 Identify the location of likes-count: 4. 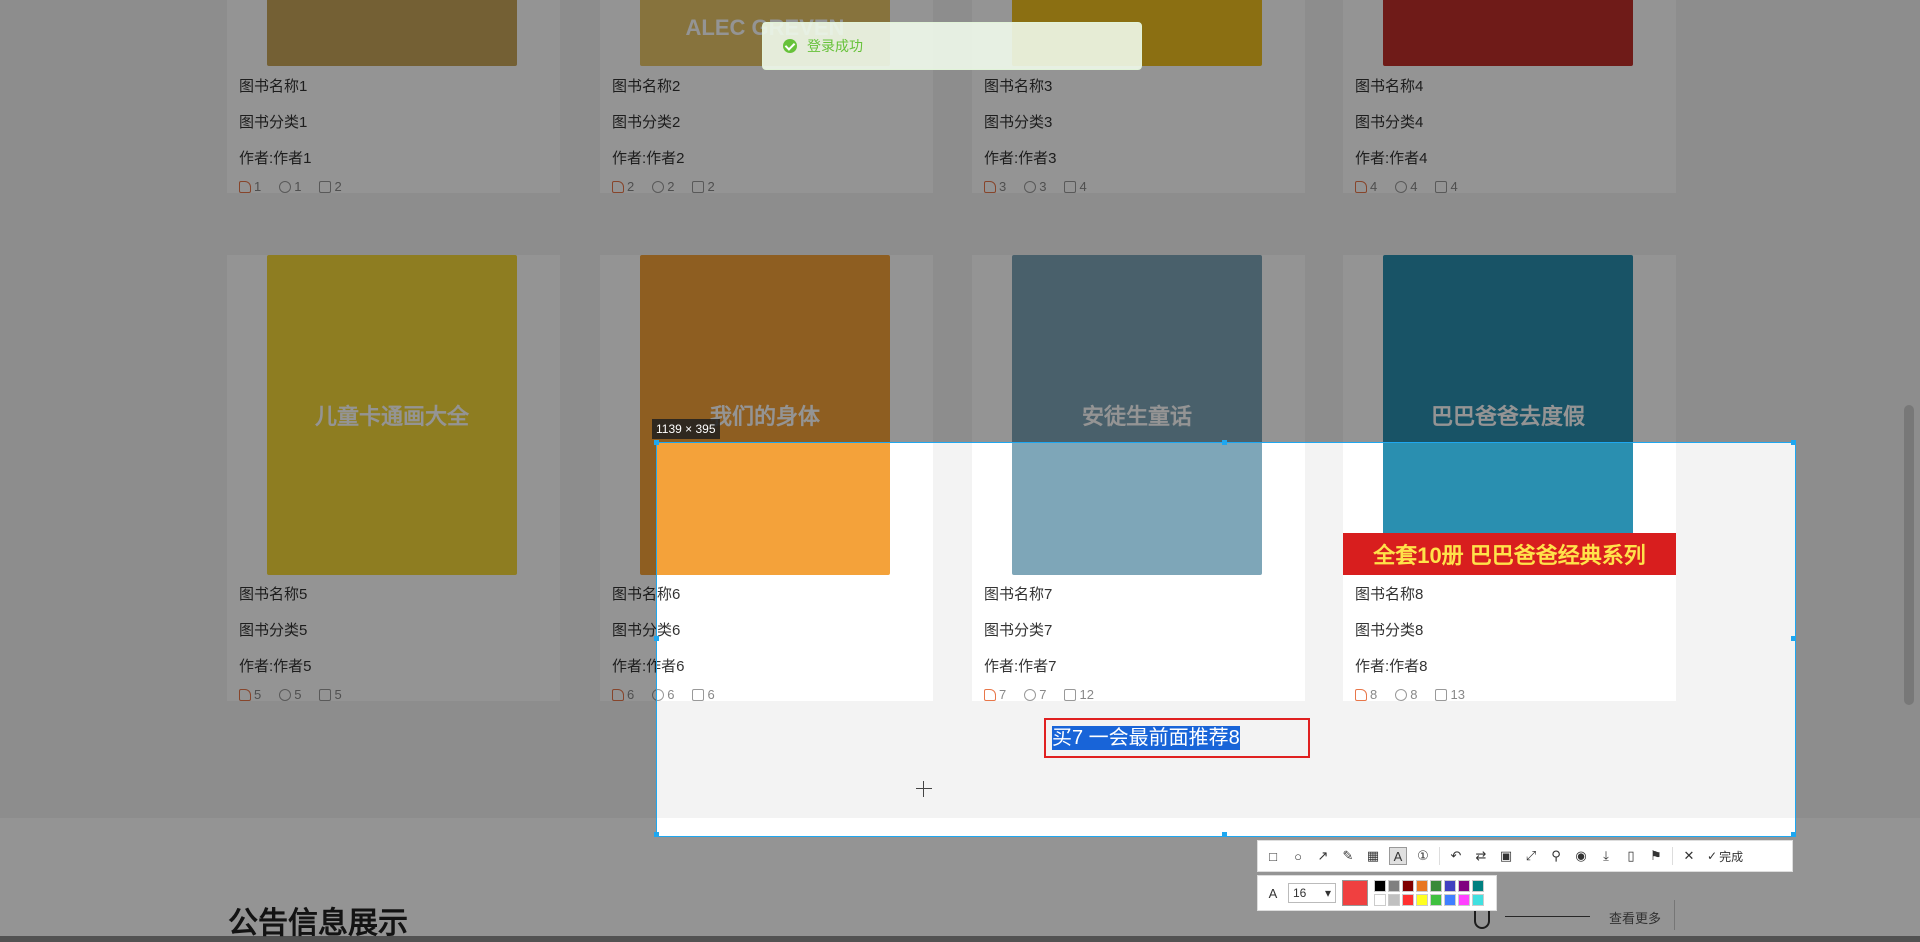
(1366, 186).